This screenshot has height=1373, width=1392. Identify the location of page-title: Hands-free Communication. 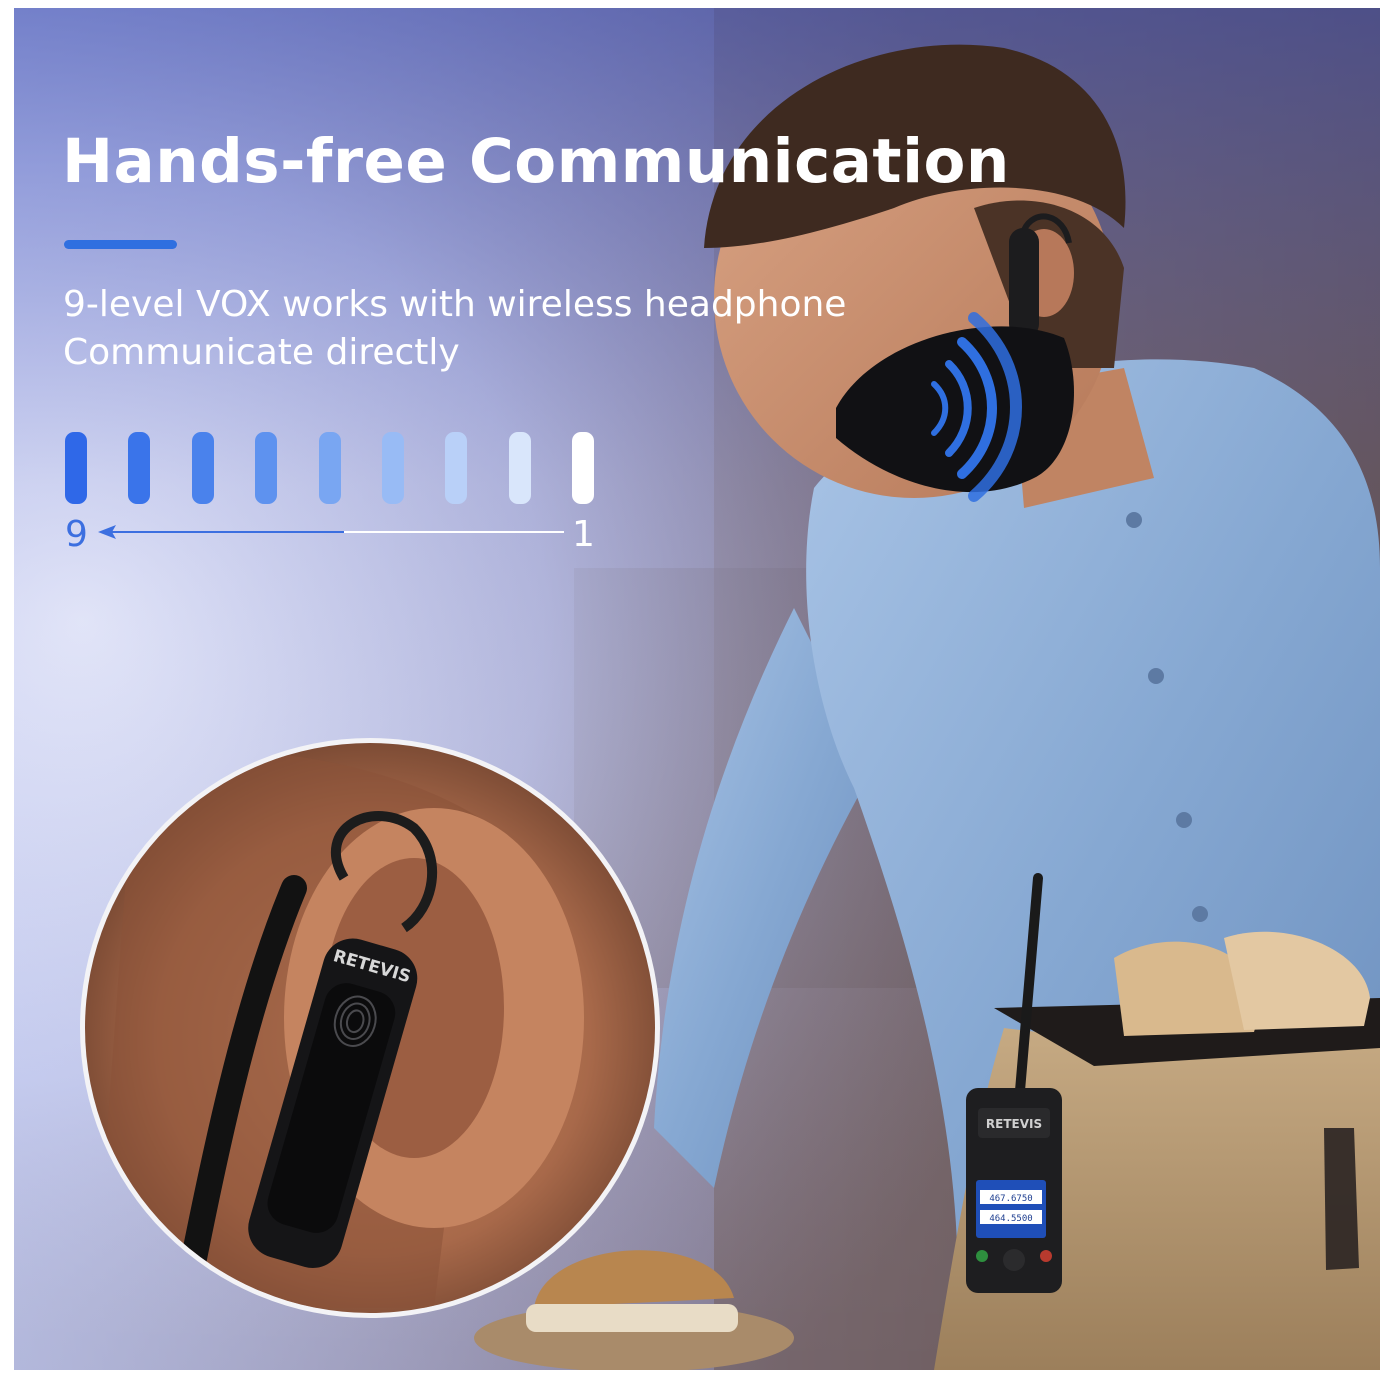
(536, 161).